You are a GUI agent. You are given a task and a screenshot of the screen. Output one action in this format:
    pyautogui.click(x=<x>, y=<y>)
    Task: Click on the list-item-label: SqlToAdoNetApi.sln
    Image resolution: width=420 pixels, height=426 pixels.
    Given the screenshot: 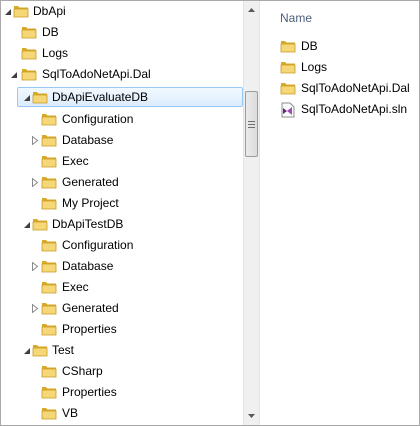 What is the action you would take?
    pyautogui.click(x=354, y=109)
    